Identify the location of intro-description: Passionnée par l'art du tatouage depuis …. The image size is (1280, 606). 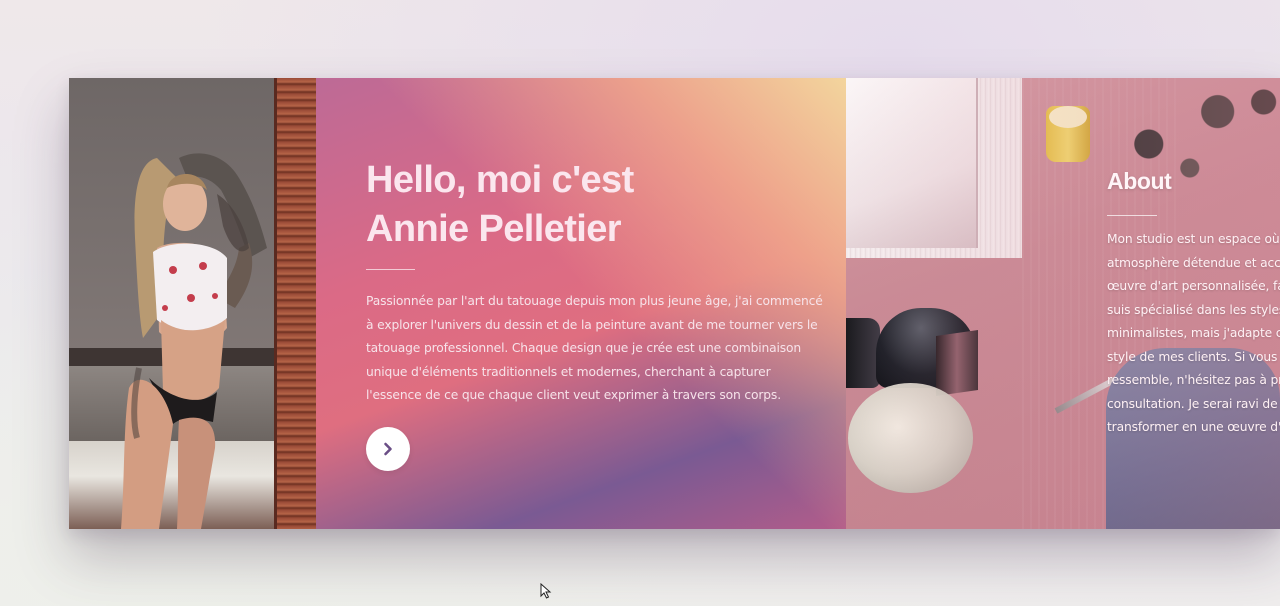
(594, 349).